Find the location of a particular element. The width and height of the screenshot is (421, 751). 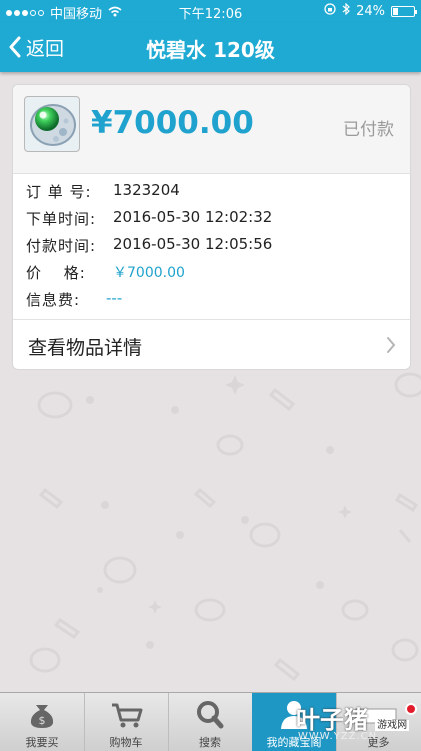

tab-bar: $ 我要买 购物车 搜索 我的藏宝阁 更多 is located at coordinates (210, 721).